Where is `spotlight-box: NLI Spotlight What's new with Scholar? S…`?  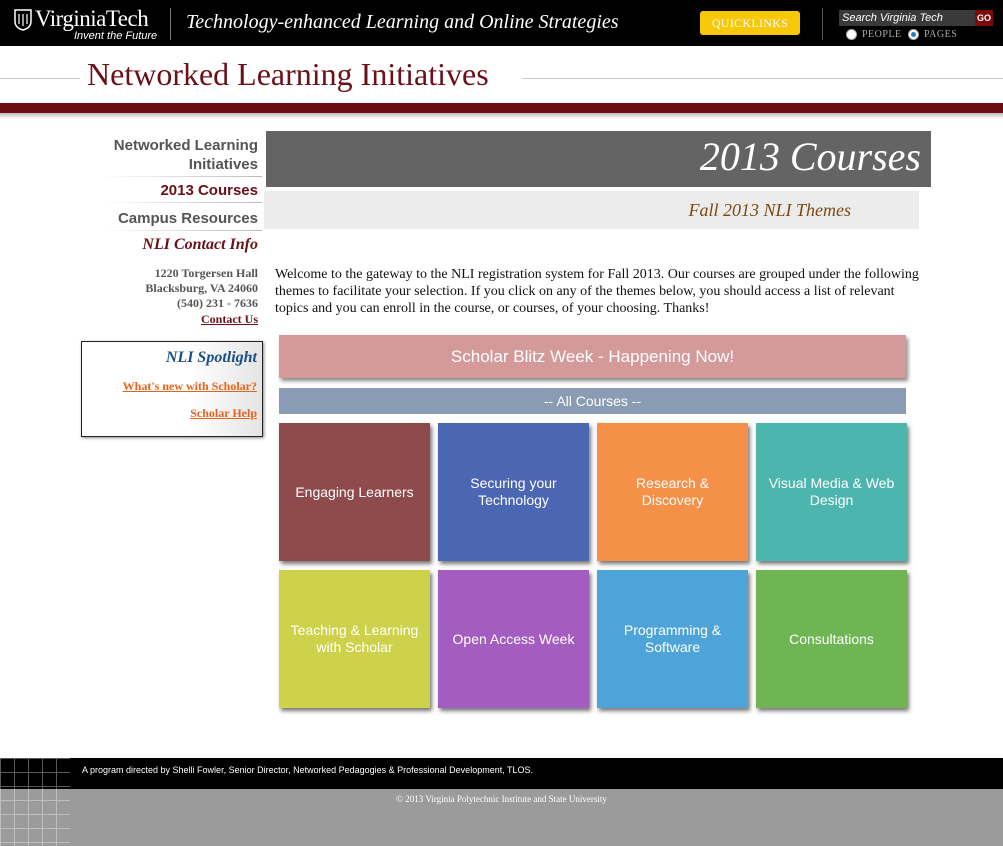
spotlight-box: NLI Spotlight What's new with Scholar? S… is located at coordinates (172, 389).